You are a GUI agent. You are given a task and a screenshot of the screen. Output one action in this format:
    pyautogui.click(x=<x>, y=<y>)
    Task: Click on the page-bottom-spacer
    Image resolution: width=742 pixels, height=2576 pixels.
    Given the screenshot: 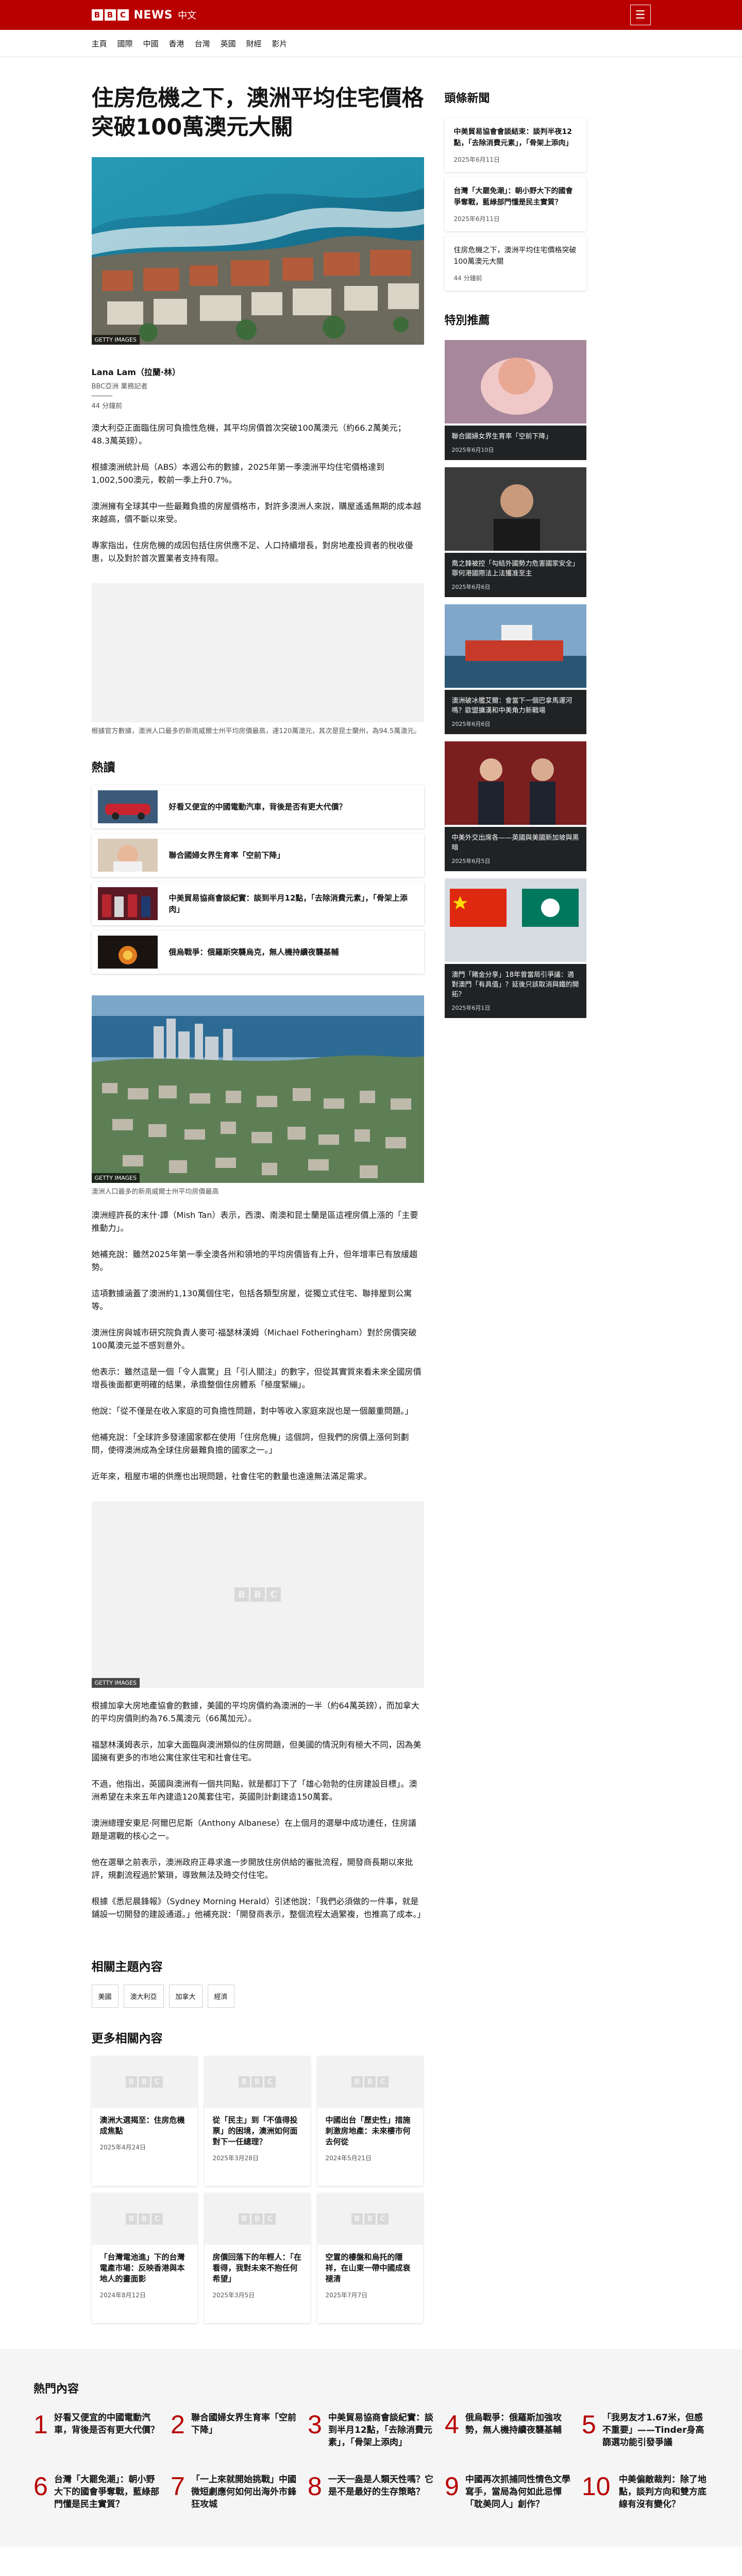 What is the action you would take?
    pyautogui.click(x=371, y=2557)
    